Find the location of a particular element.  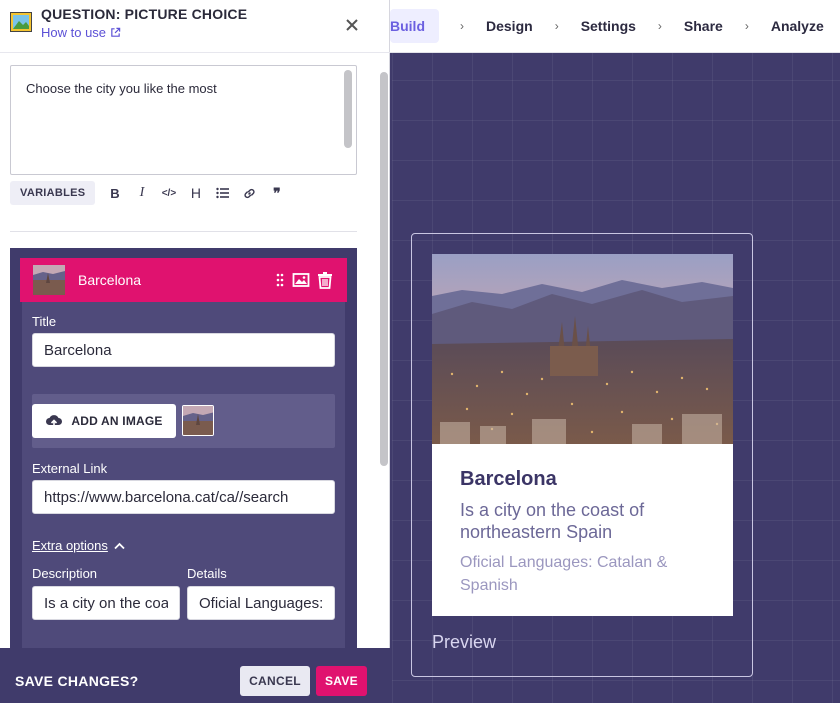

link-button is located at coordinates (249, 193).